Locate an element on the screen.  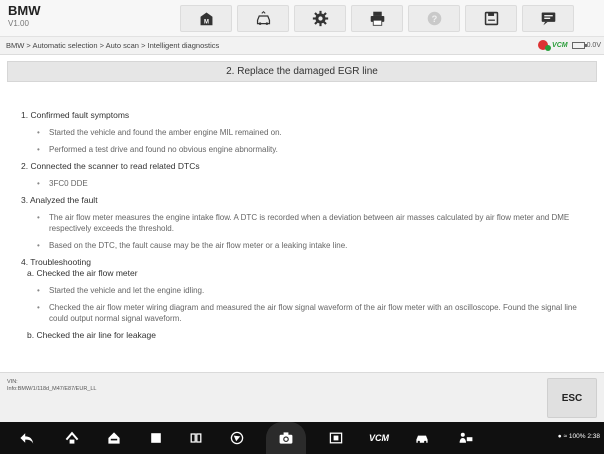
vehicle-info: VIN: Info:BMW/1/118d_M47/E87/EUR_LL is located at coordinates (51, 386).